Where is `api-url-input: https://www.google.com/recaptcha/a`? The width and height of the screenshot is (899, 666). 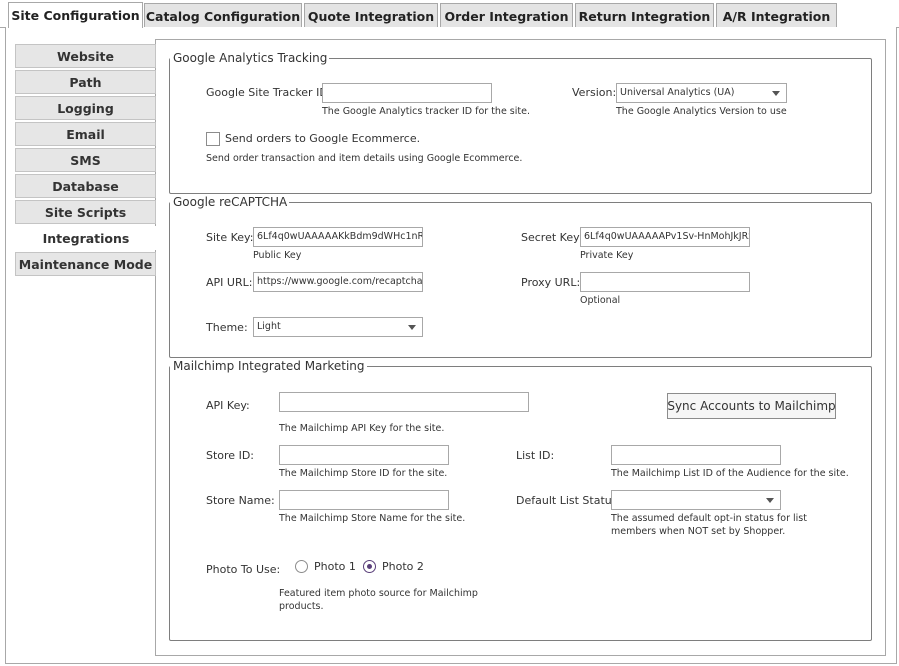
api-url-input: https://www.google.com/recaptcha/a is located at coordinates (338, 282).